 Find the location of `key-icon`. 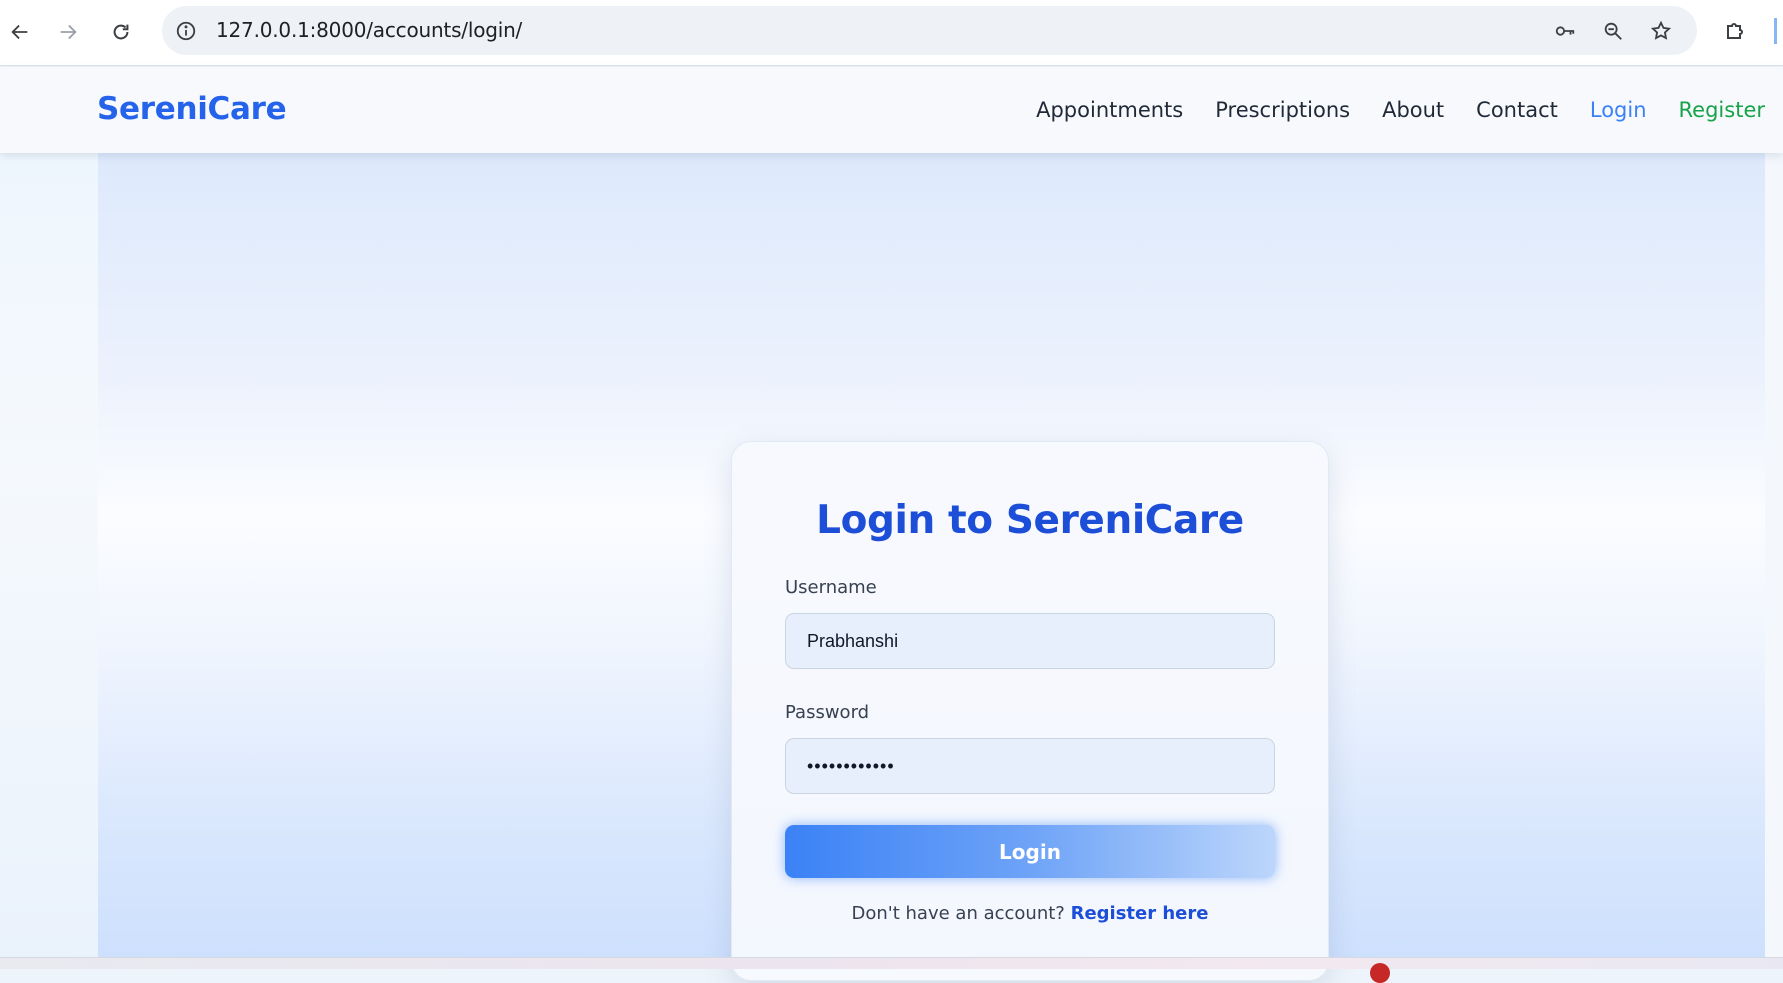

key-icon is located at coordinates (1565, 31).